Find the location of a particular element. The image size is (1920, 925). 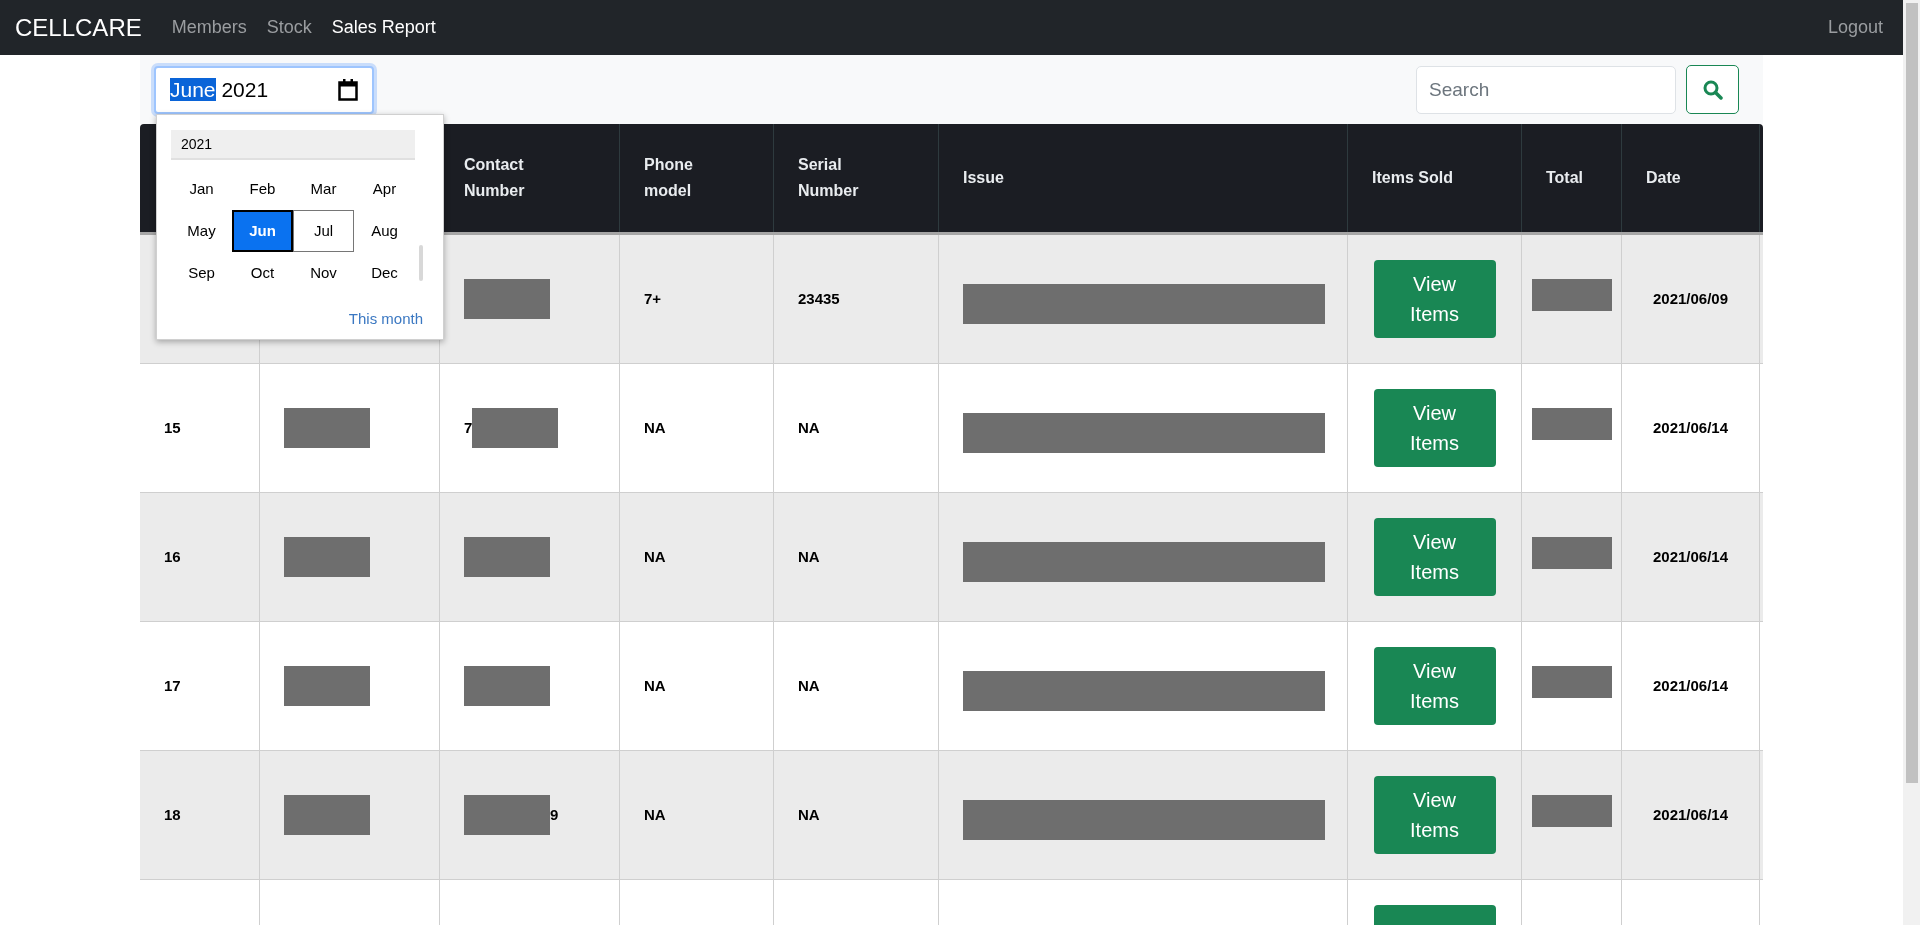

table-cell-text: 7 is located at coordinates (468, 427).